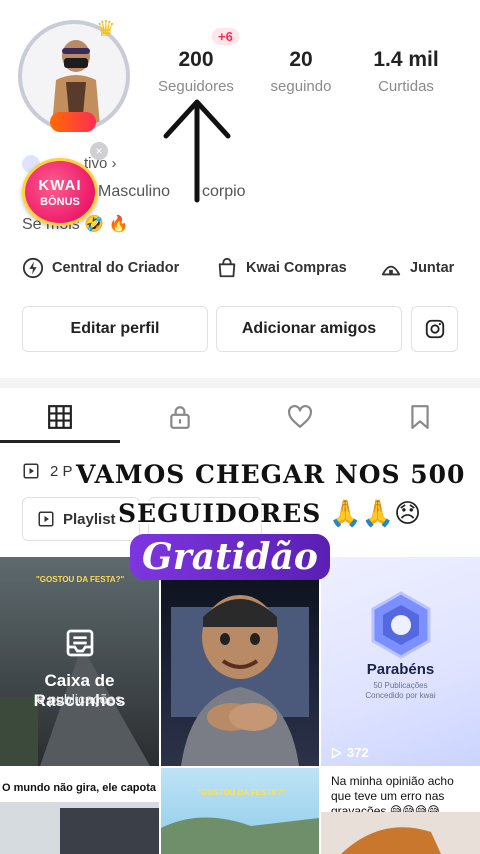  I want to click on following-stat: 20 seguindo, so click(301, 71).